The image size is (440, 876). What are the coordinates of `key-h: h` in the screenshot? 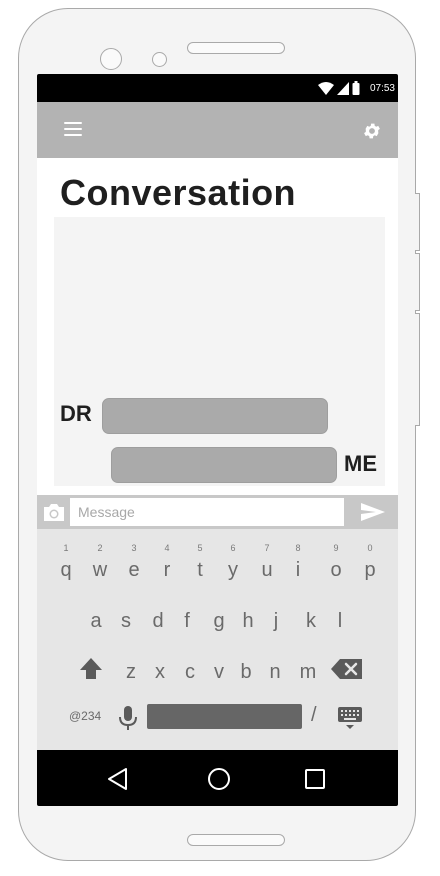 It's located at (248, 621).